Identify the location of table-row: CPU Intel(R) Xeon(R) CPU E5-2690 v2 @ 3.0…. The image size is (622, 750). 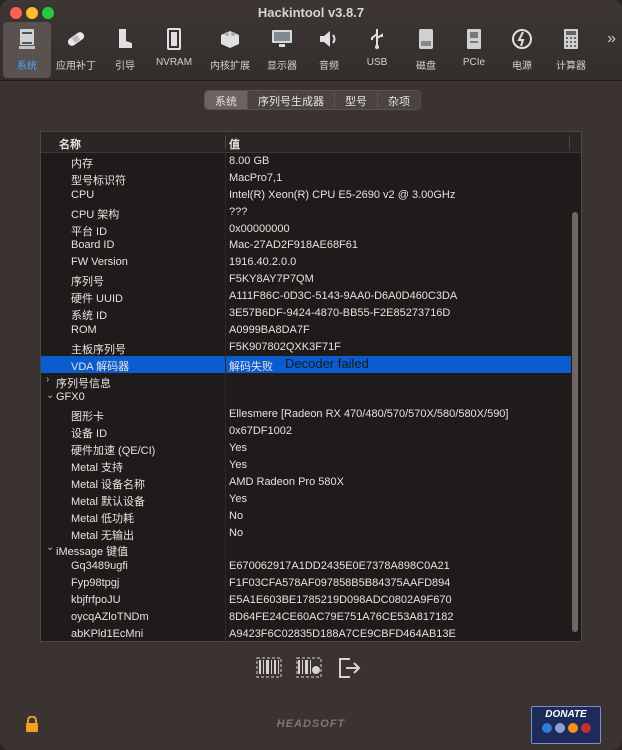
(306, 195).